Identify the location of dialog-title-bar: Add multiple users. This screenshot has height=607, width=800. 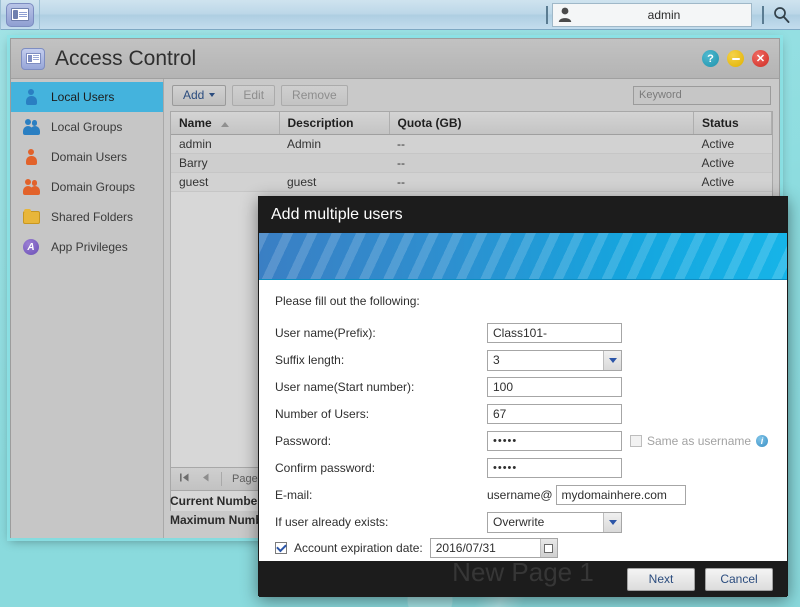
(523, 215).